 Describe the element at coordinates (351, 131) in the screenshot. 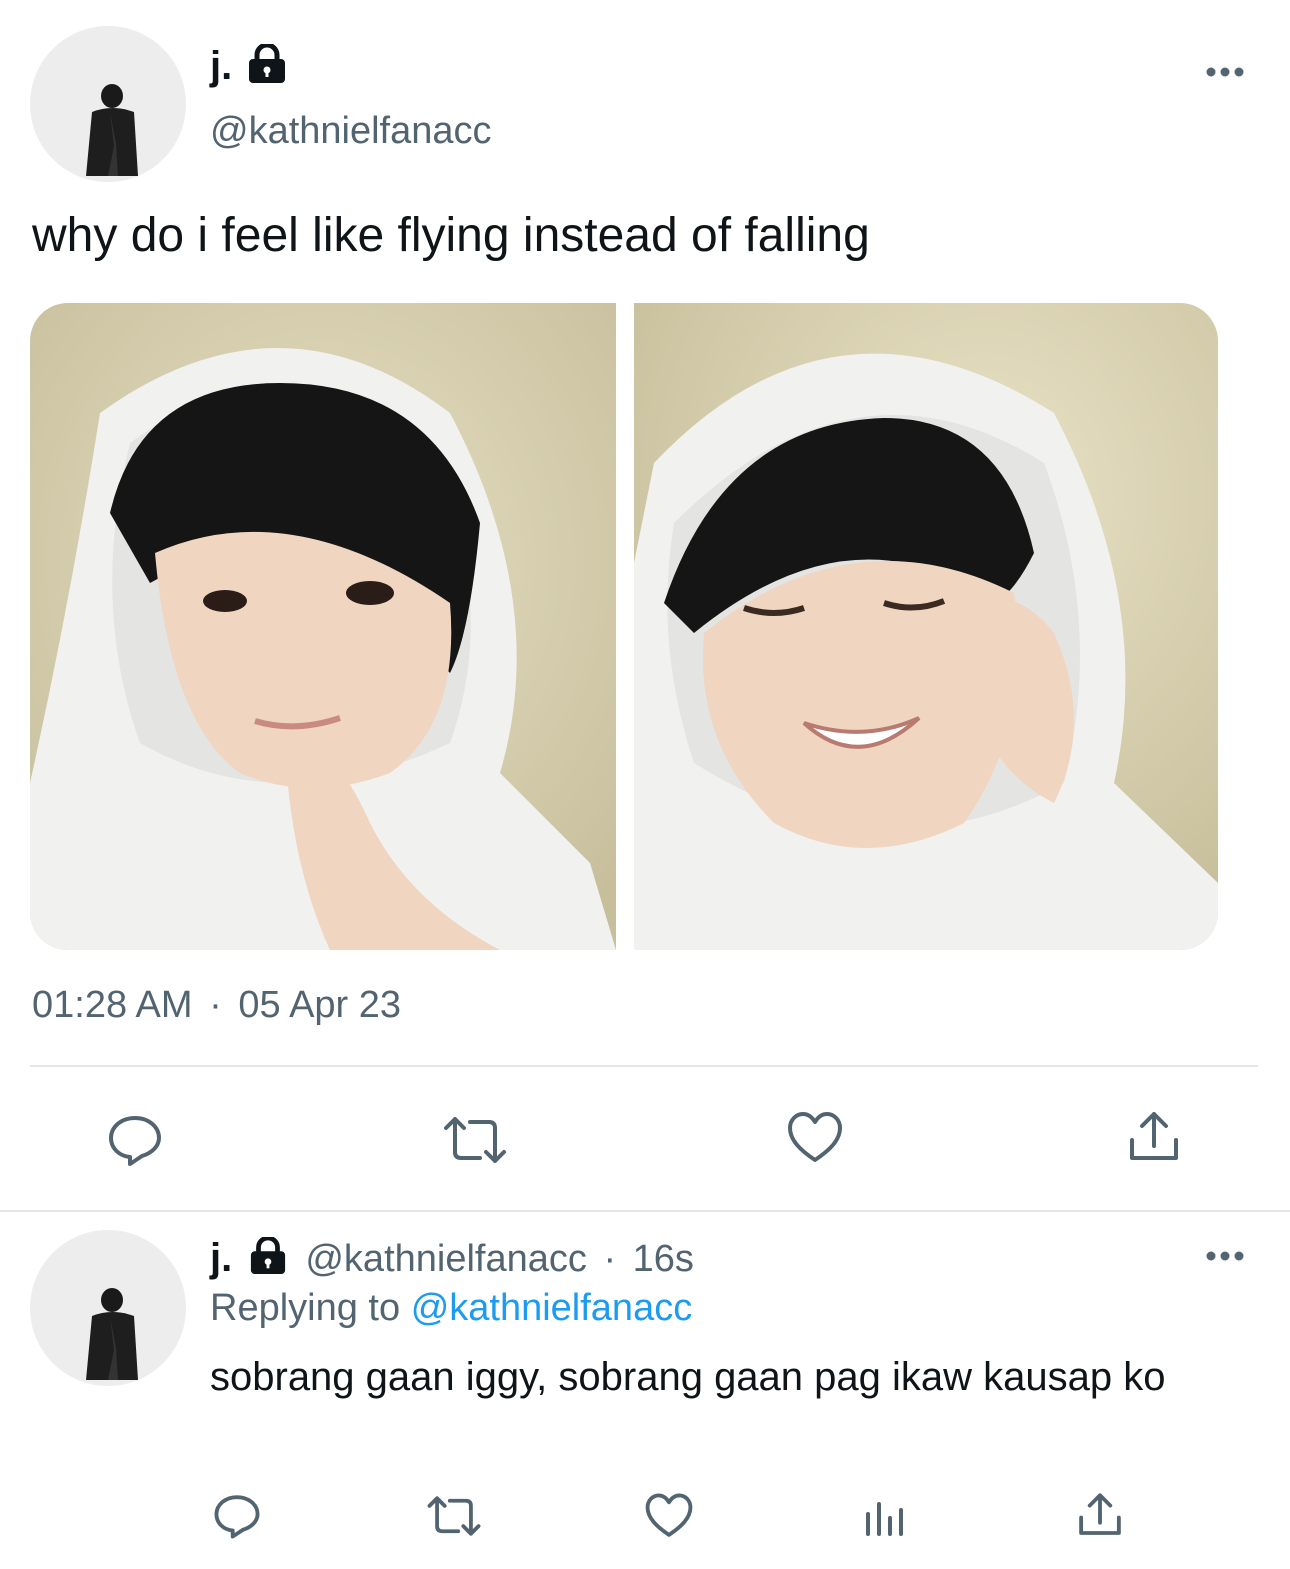

I see `handle: @kathnielfanacc` at that location.